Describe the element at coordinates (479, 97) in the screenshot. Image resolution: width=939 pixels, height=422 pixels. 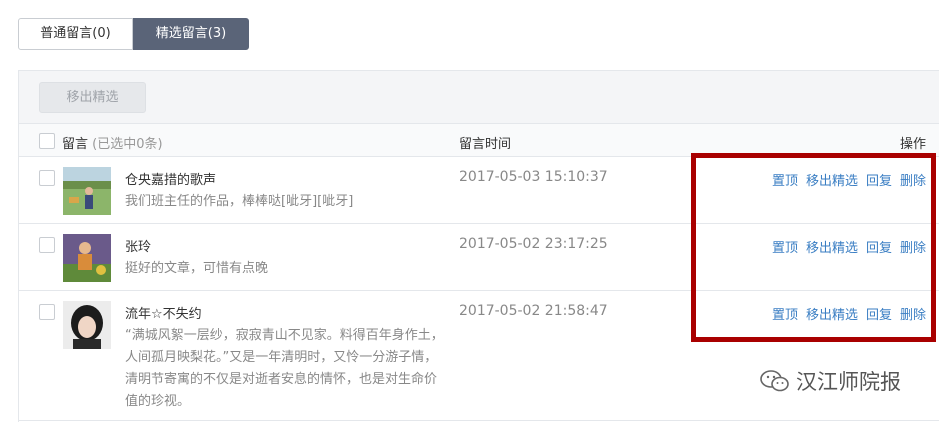
I see `toolbar: 移出精选` at that location.